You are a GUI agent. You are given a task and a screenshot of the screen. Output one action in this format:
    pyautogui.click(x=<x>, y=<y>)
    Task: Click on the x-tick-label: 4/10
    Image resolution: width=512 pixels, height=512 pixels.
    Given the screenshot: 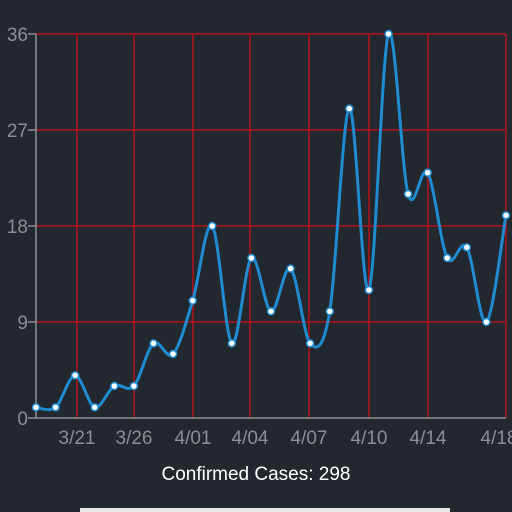 What is the action you would take?
    pyautogui.click(x=369, y=438)
    